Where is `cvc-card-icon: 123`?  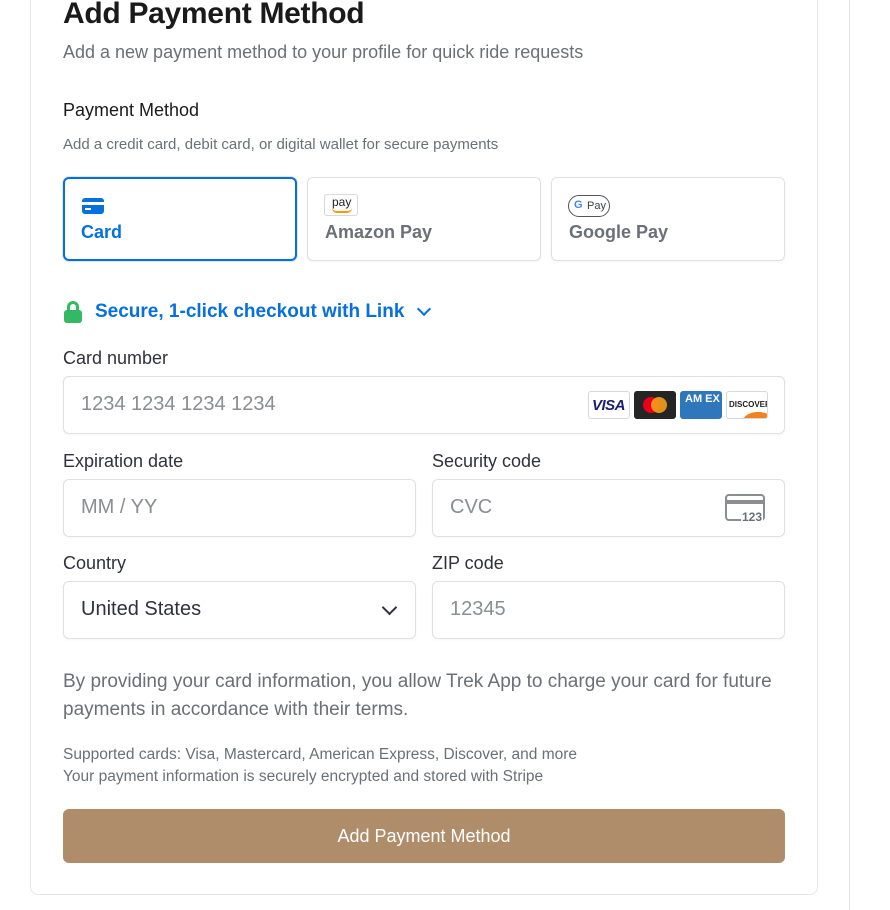 cvc-card-icon: 123 is located at coordinates (746, 509).